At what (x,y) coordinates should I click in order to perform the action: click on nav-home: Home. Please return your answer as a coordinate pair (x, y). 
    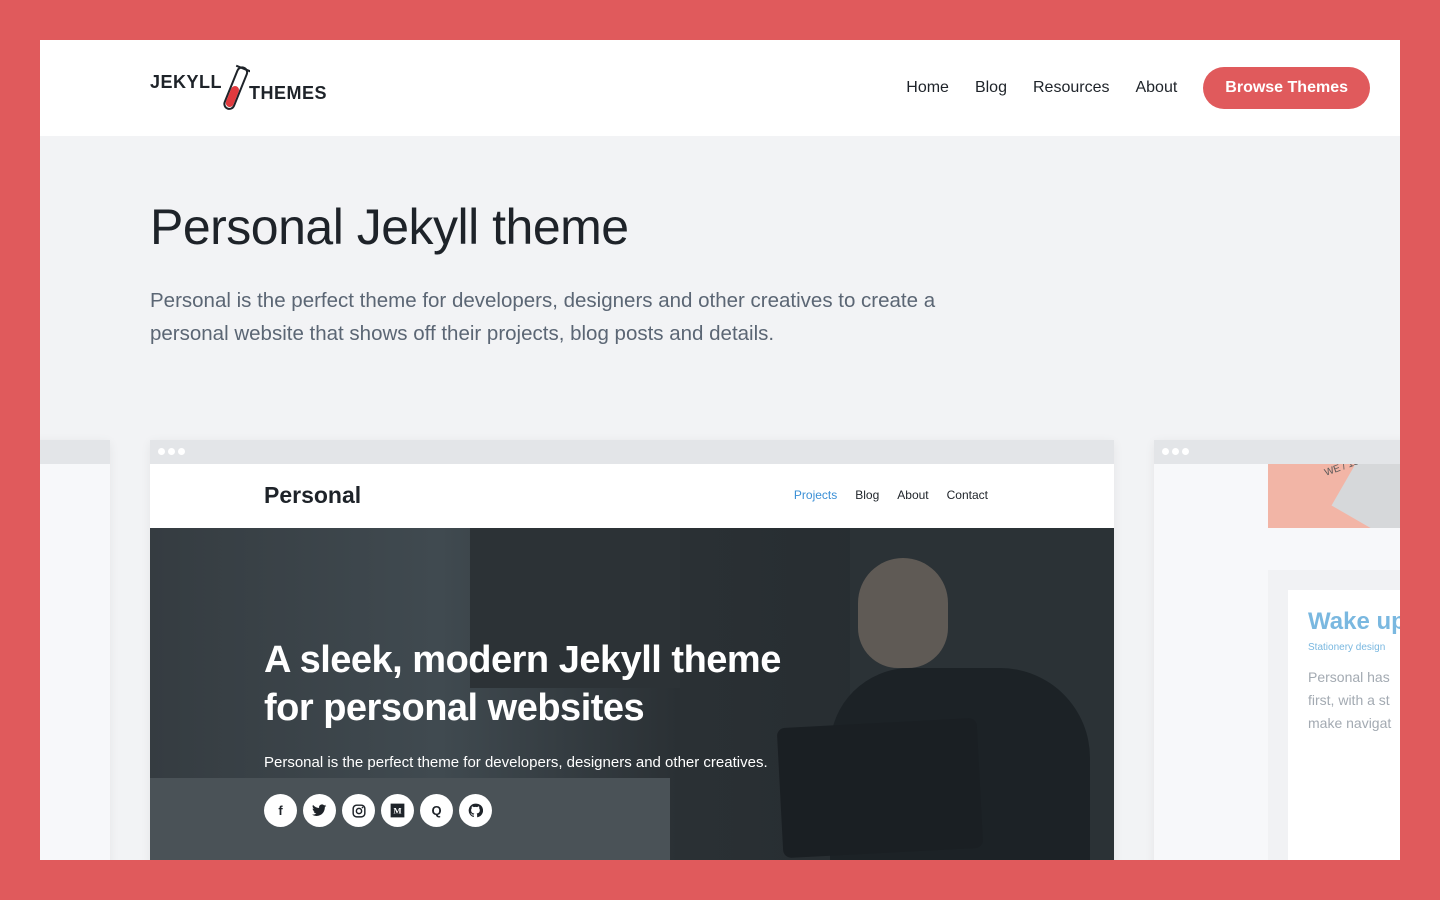
    Looking at the image, I should click on (927, 88).